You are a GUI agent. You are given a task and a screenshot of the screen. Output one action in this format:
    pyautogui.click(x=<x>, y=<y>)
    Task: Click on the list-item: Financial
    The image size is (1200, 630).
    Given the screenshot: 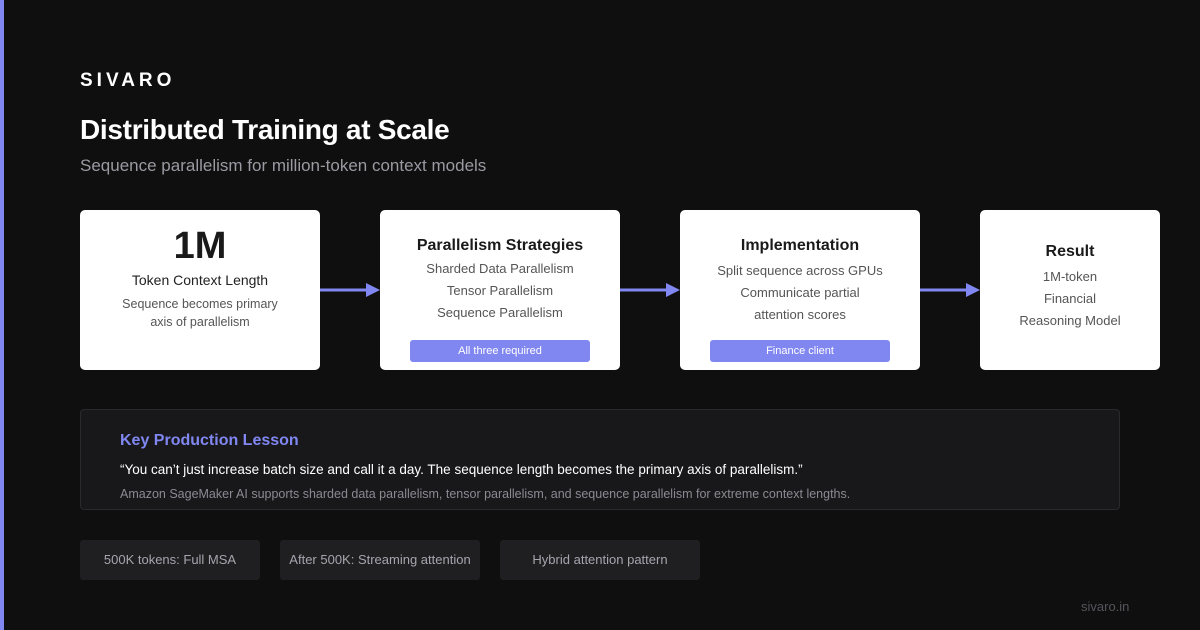 What is the action you would take?
    pyautogui.click(x=1070, y=298)
    